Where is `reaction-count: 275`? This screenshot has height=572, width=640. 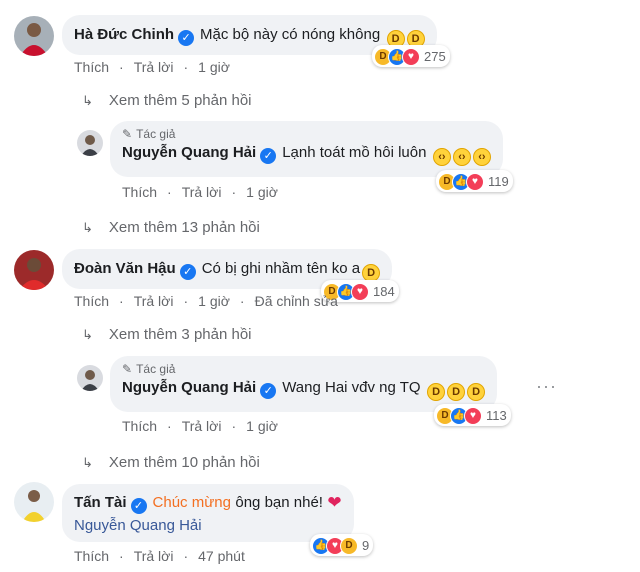
reaction-count: 275 is located at coordinates (435, 56).